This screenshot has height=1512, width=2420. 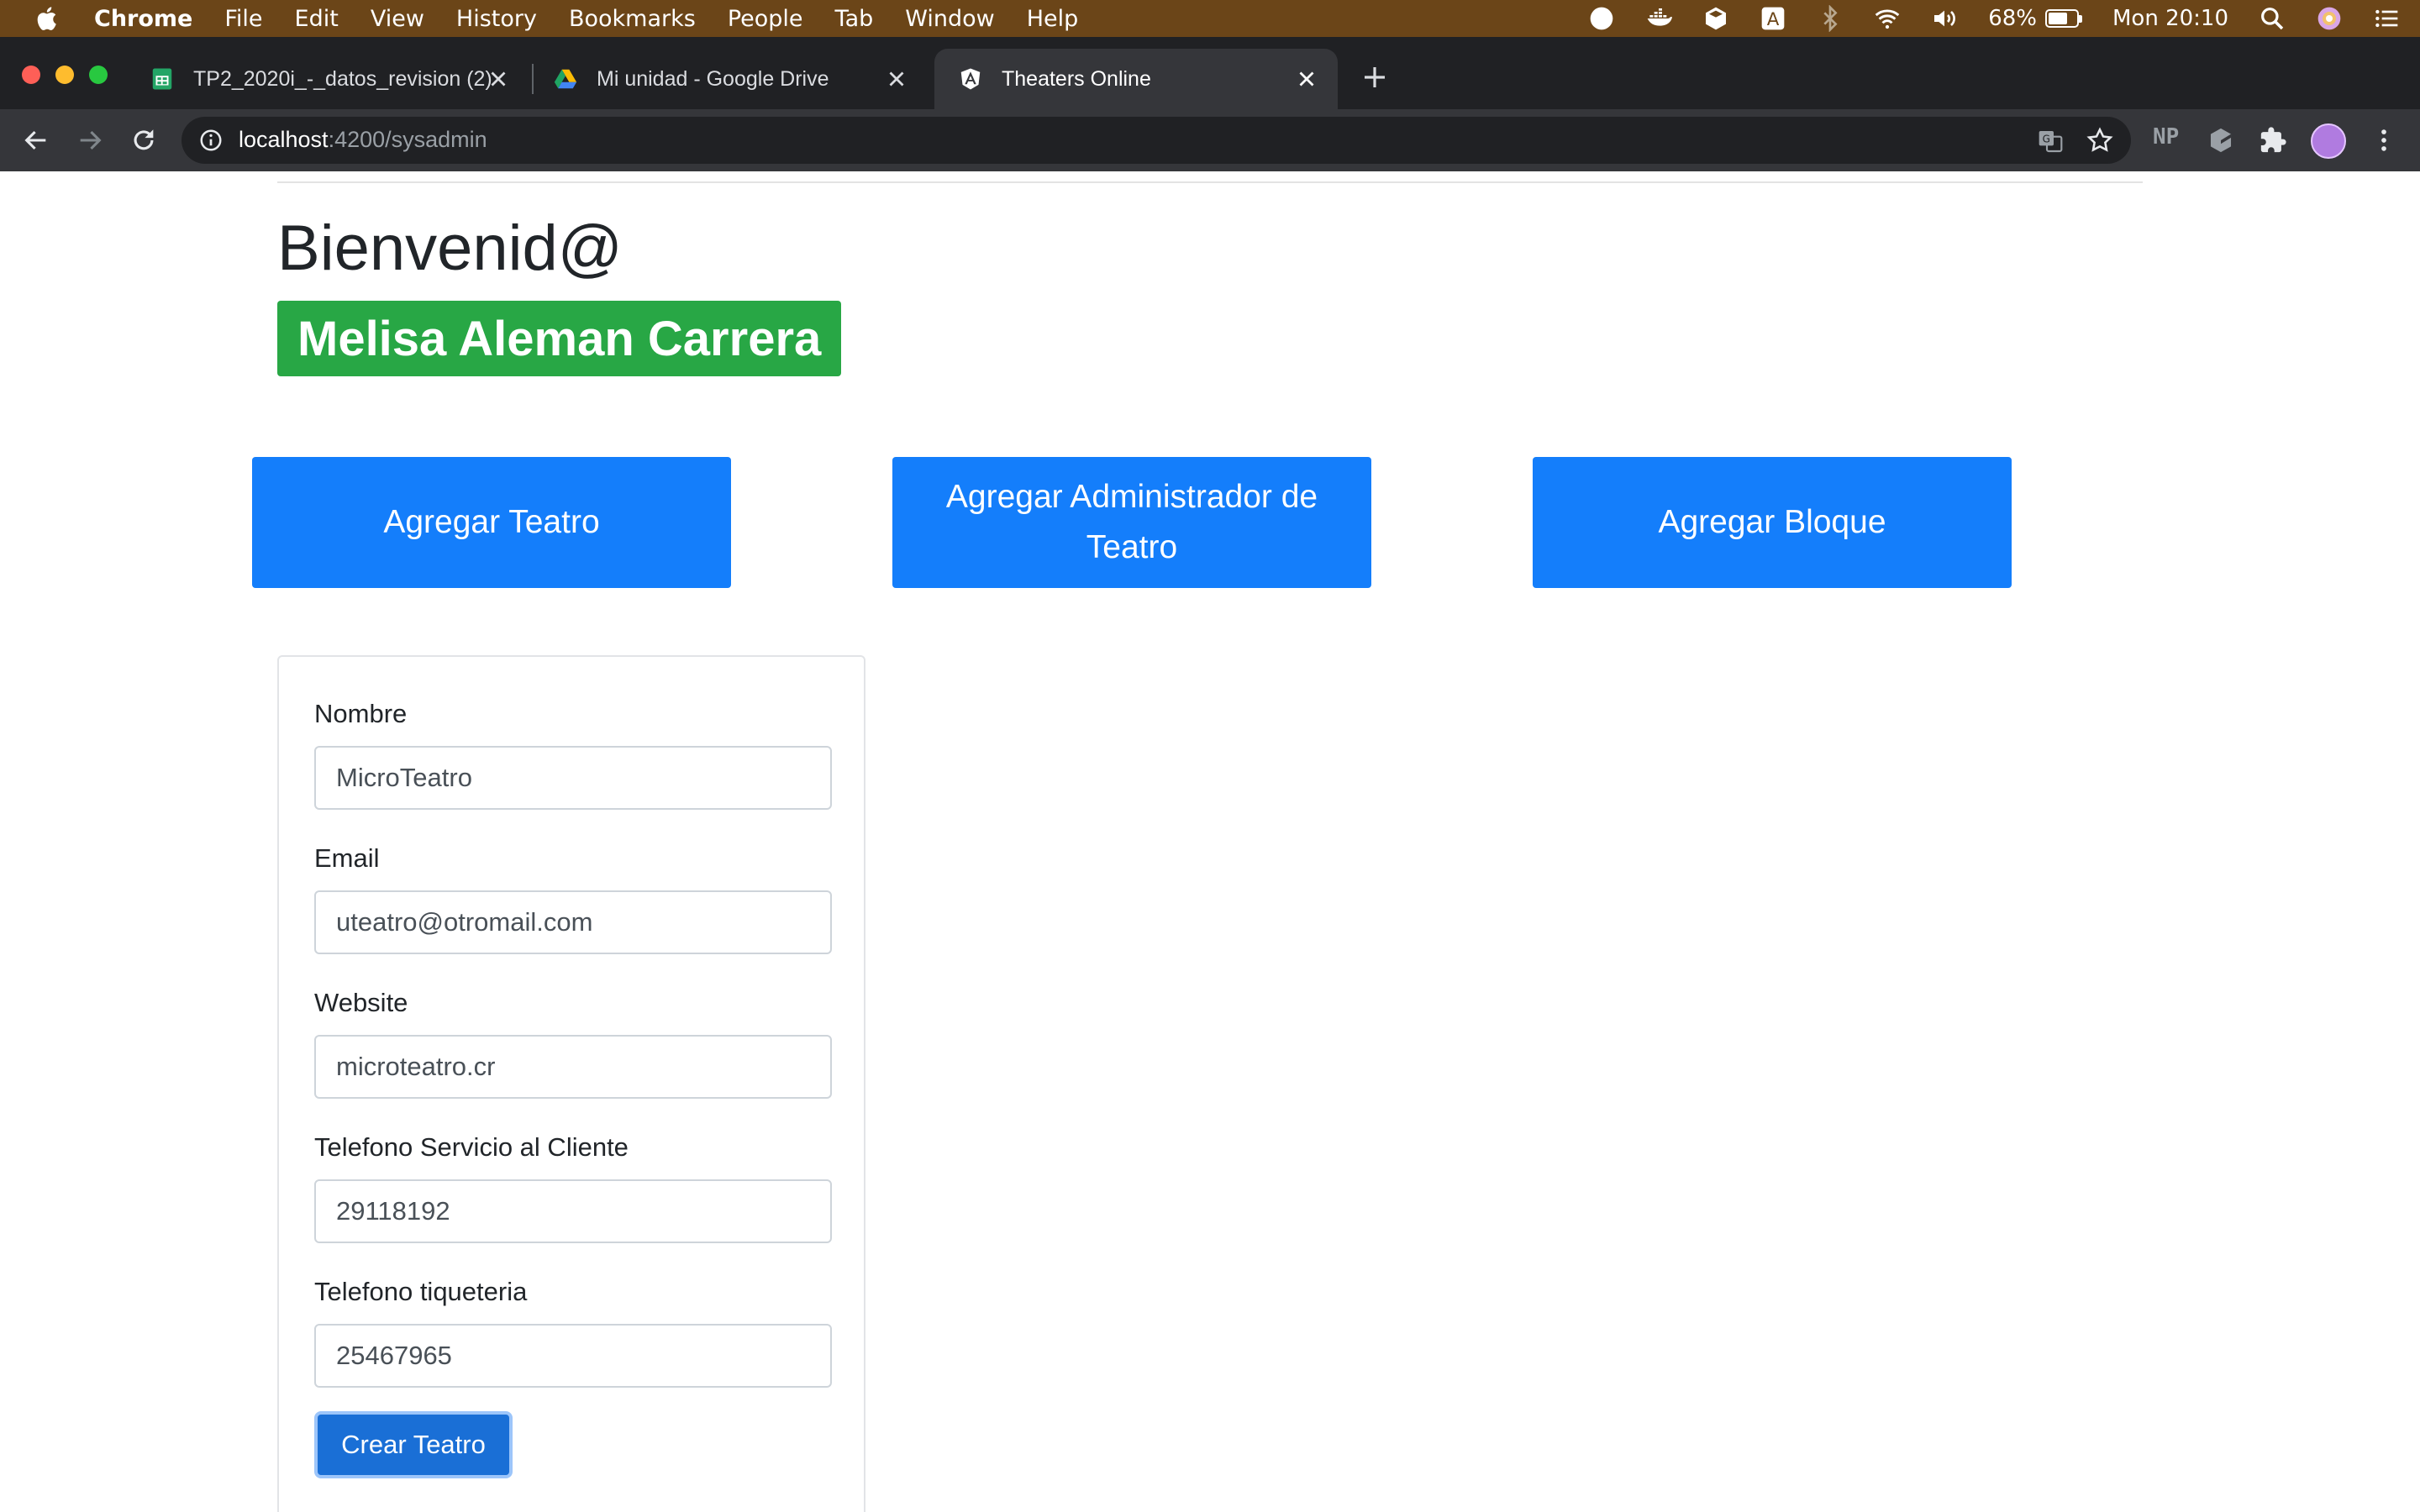 I want to click on window-minimize-button, so click(x=64, y=75).